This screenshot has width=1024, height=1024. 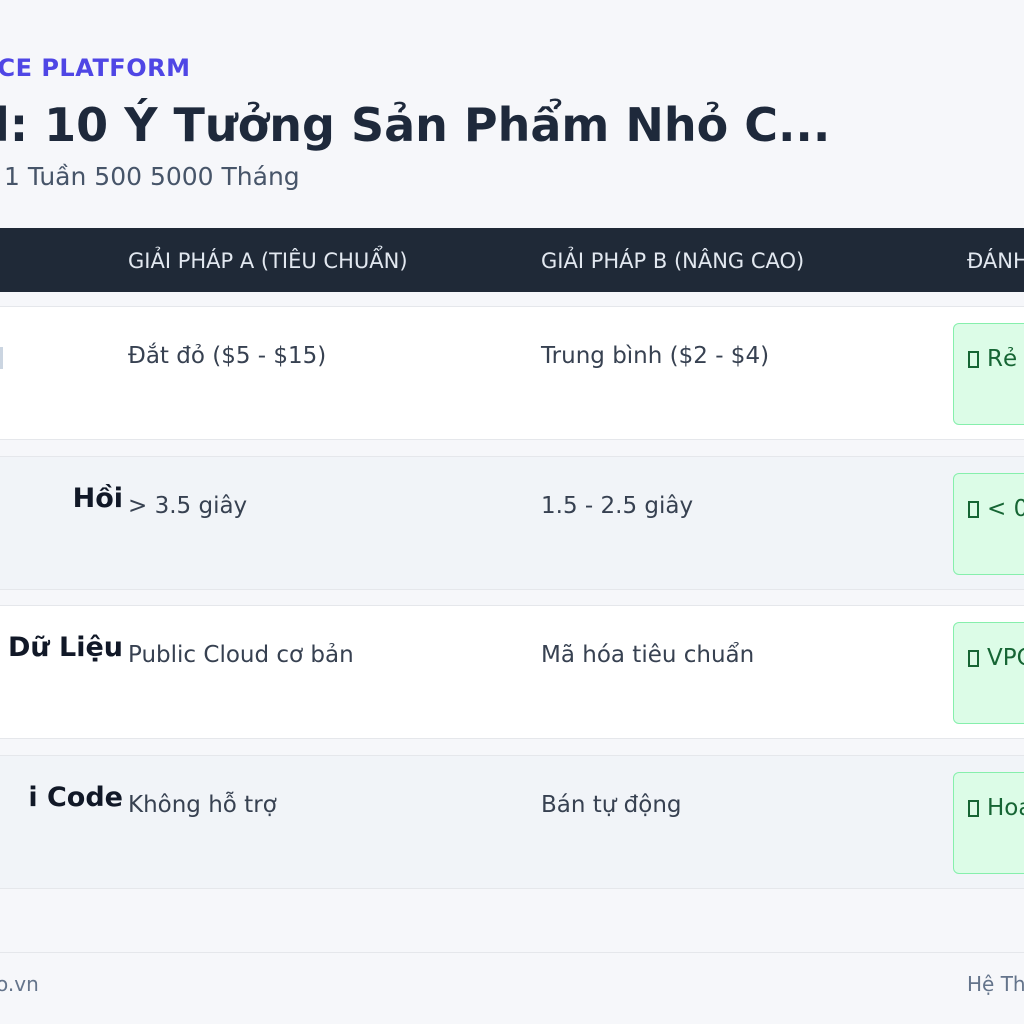 What do you see at coordinates (227, 356) in the screenshot?
I see `solution-a-cell: Đắt đỏ ($5 - $15)` at bounding box center [227, 356].